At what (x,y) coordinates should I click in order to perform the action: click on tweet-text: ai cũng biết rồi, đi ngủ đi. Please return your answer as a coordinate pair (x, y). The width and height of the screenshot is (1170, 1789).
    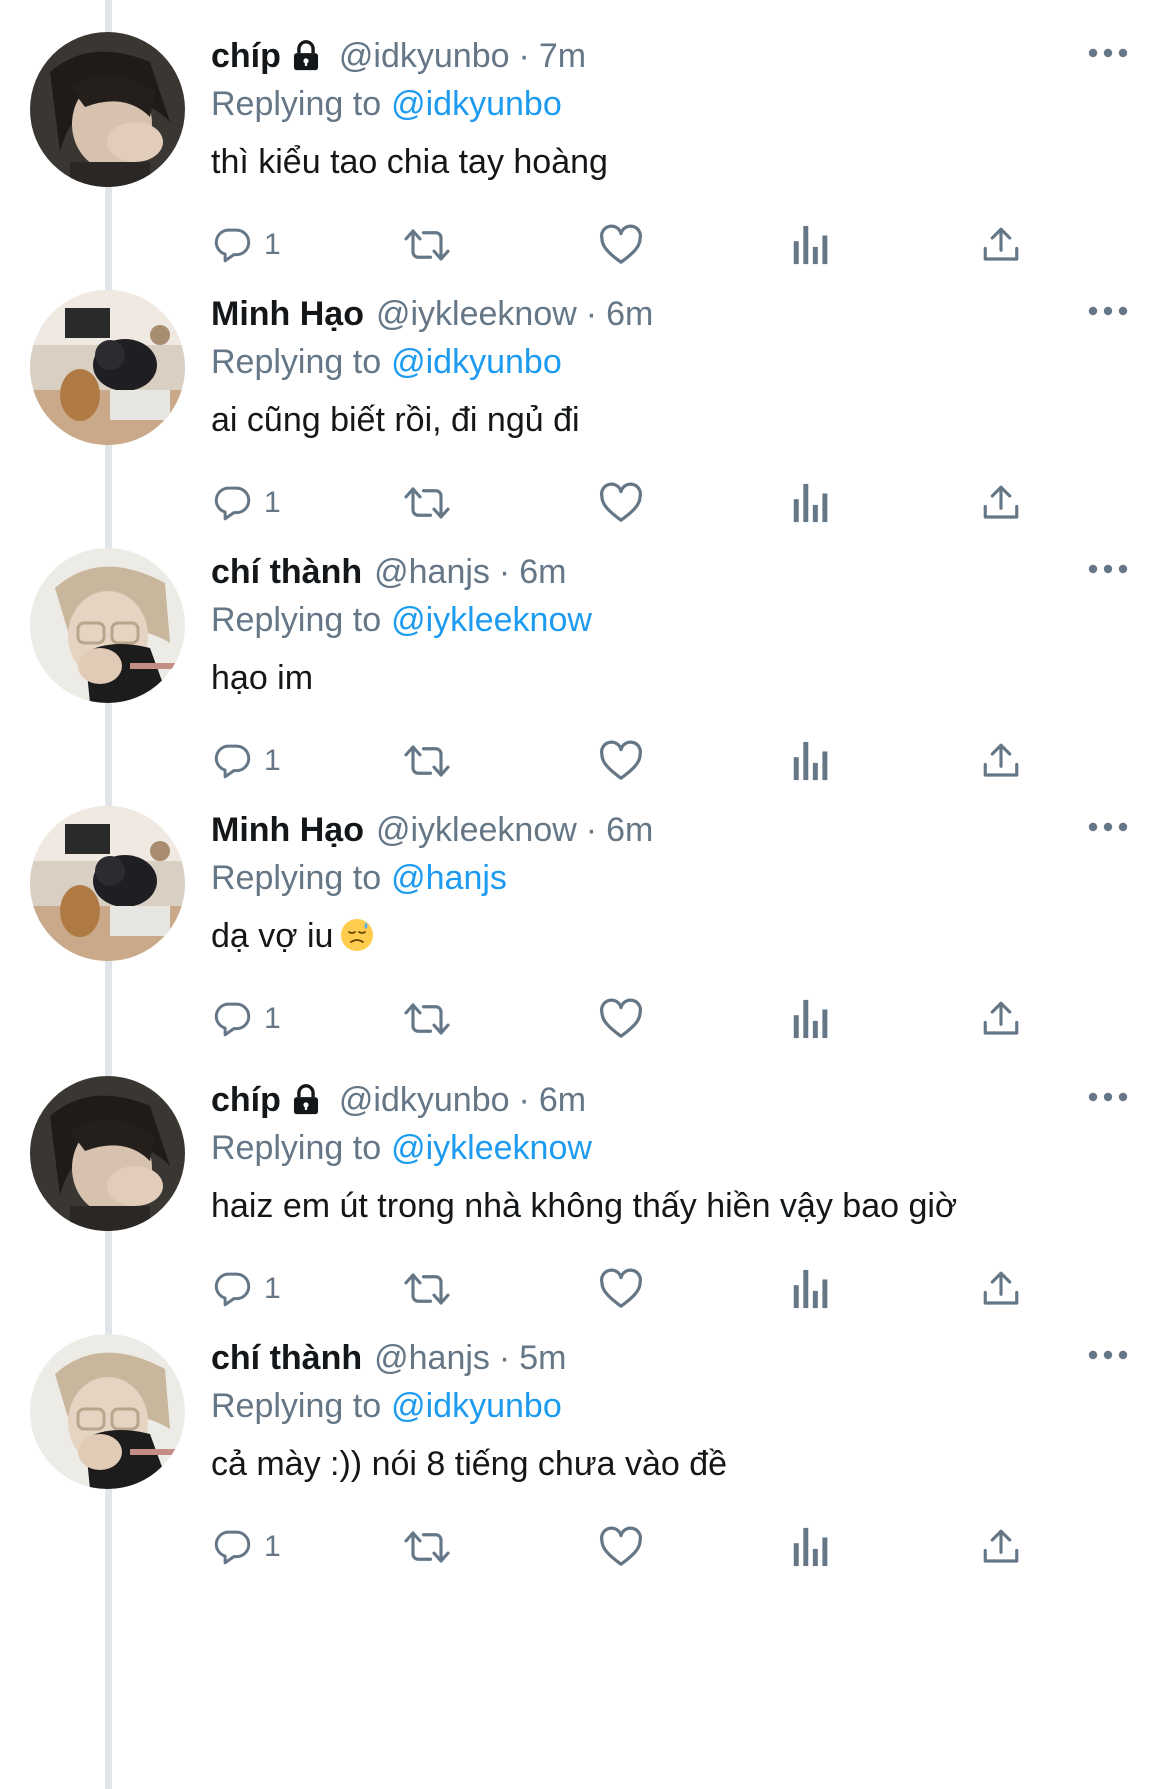
    Looking at the image, I should click on (395, 420).